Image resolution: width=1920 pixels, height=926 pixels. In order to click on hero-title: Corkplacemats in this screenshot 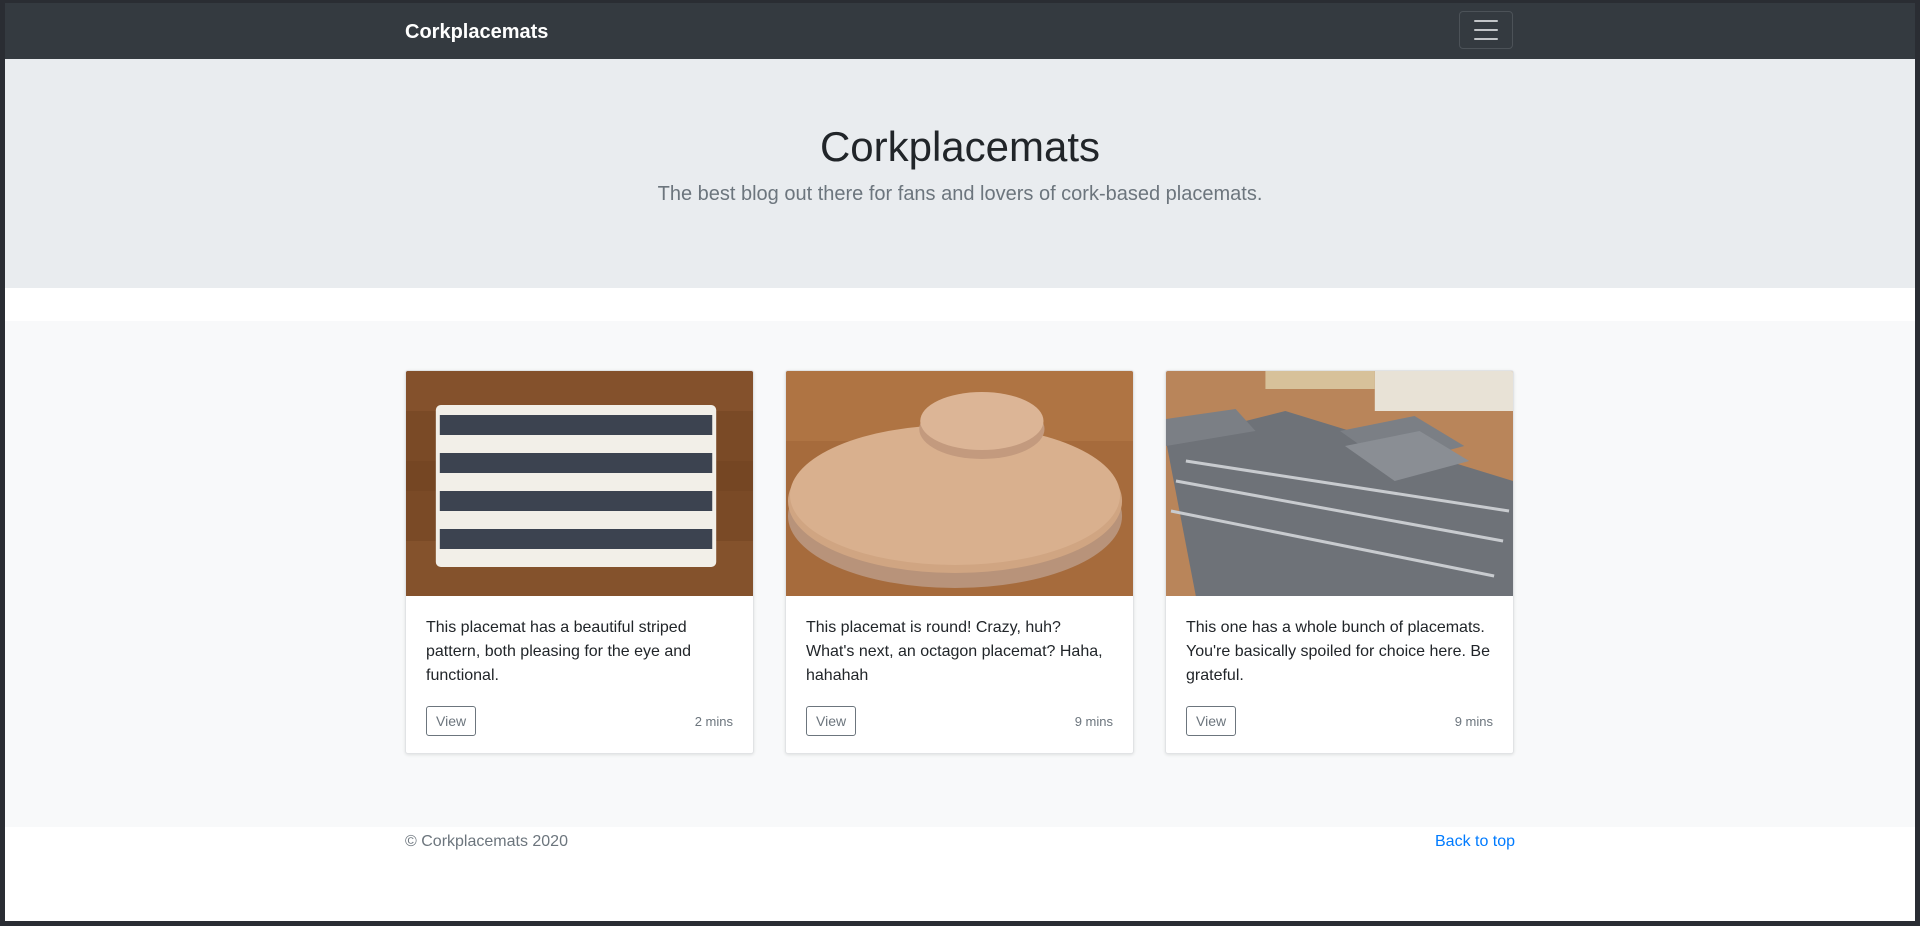, I will do `click(960, 146)`.